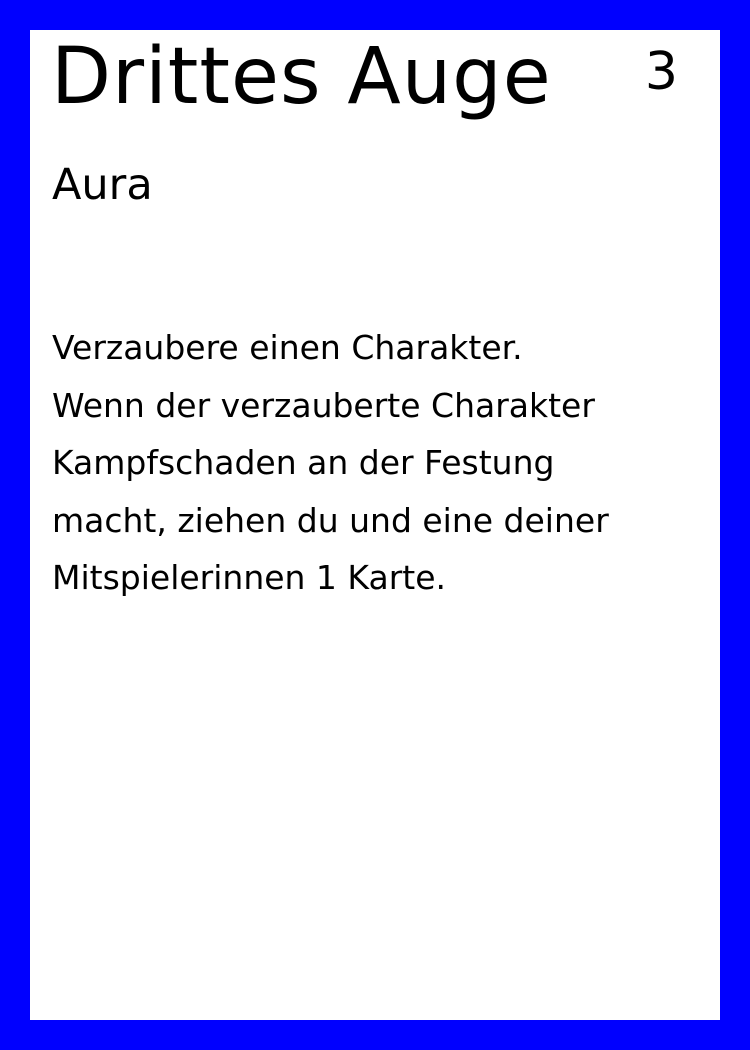  Describe the element at coordinates (249, 577) in the screenshot. I see `card-text-line: Mitspielerinnen 1 Karte.` at that location.